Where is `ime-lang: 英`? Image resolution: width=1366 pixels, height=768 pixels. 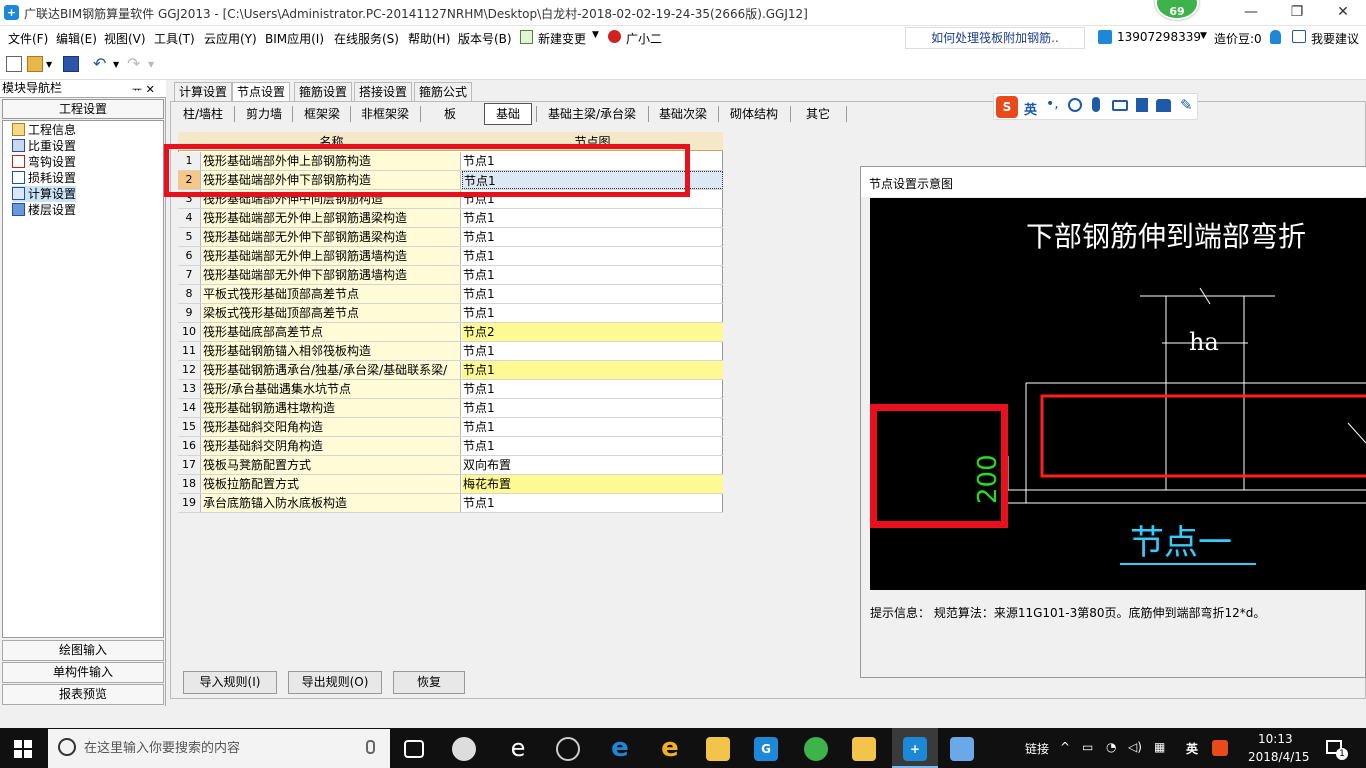
ime-lang: 英 is located at coordinates (1030, 108).